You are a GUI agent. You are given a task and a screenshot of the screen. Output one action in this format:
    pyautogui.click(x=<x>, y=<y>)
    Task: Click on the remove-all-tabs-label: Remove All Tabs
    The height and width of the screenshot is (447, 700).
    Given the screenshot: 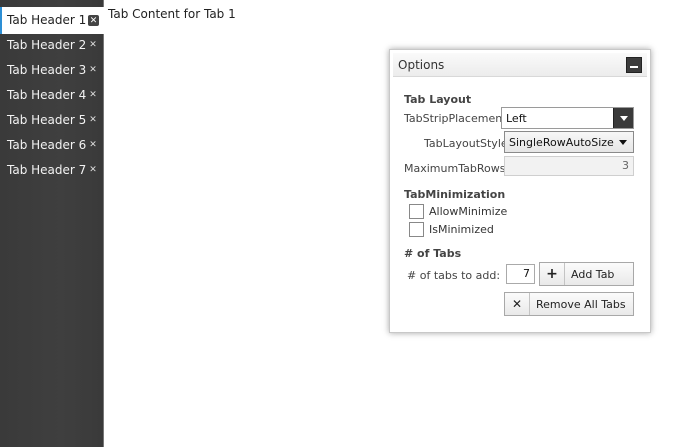 What is the action you would take?
    pyautogui.click(x=581, y=304)
    